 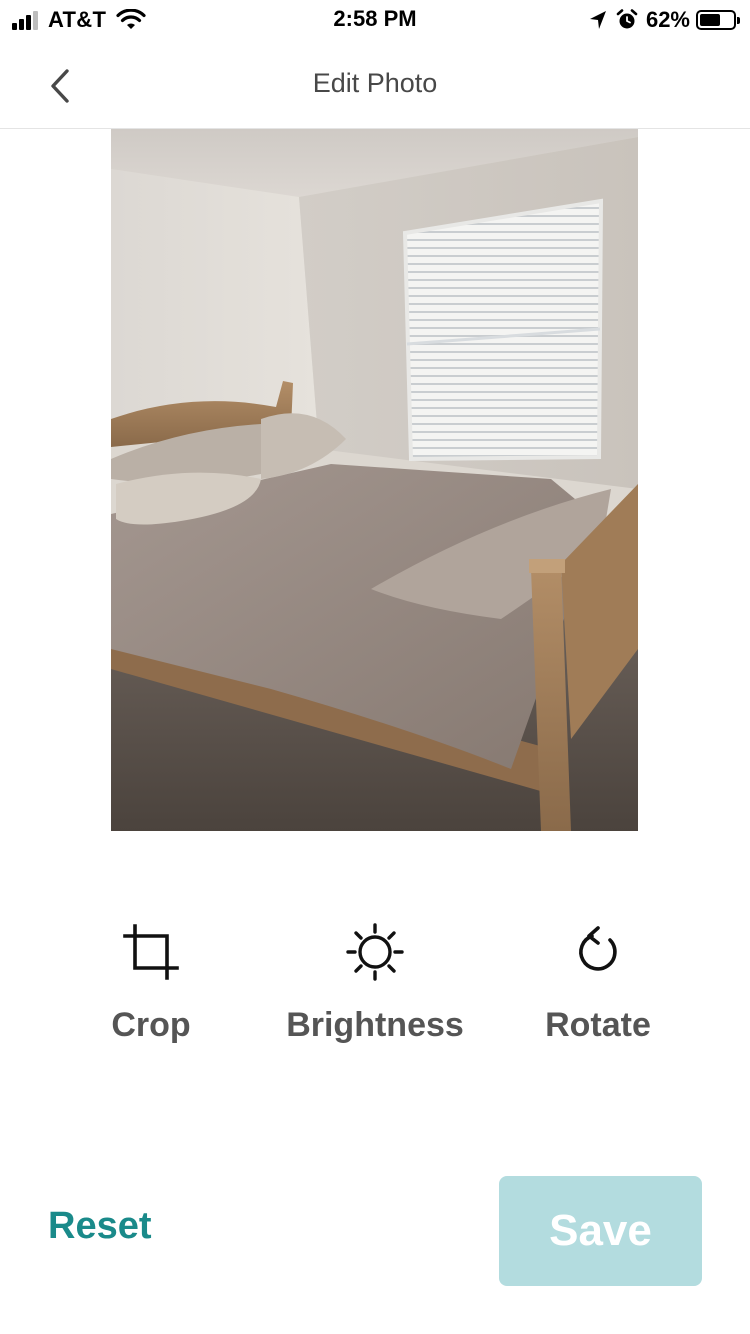 I want to click on battery-fill, so click(x=710, y=20).